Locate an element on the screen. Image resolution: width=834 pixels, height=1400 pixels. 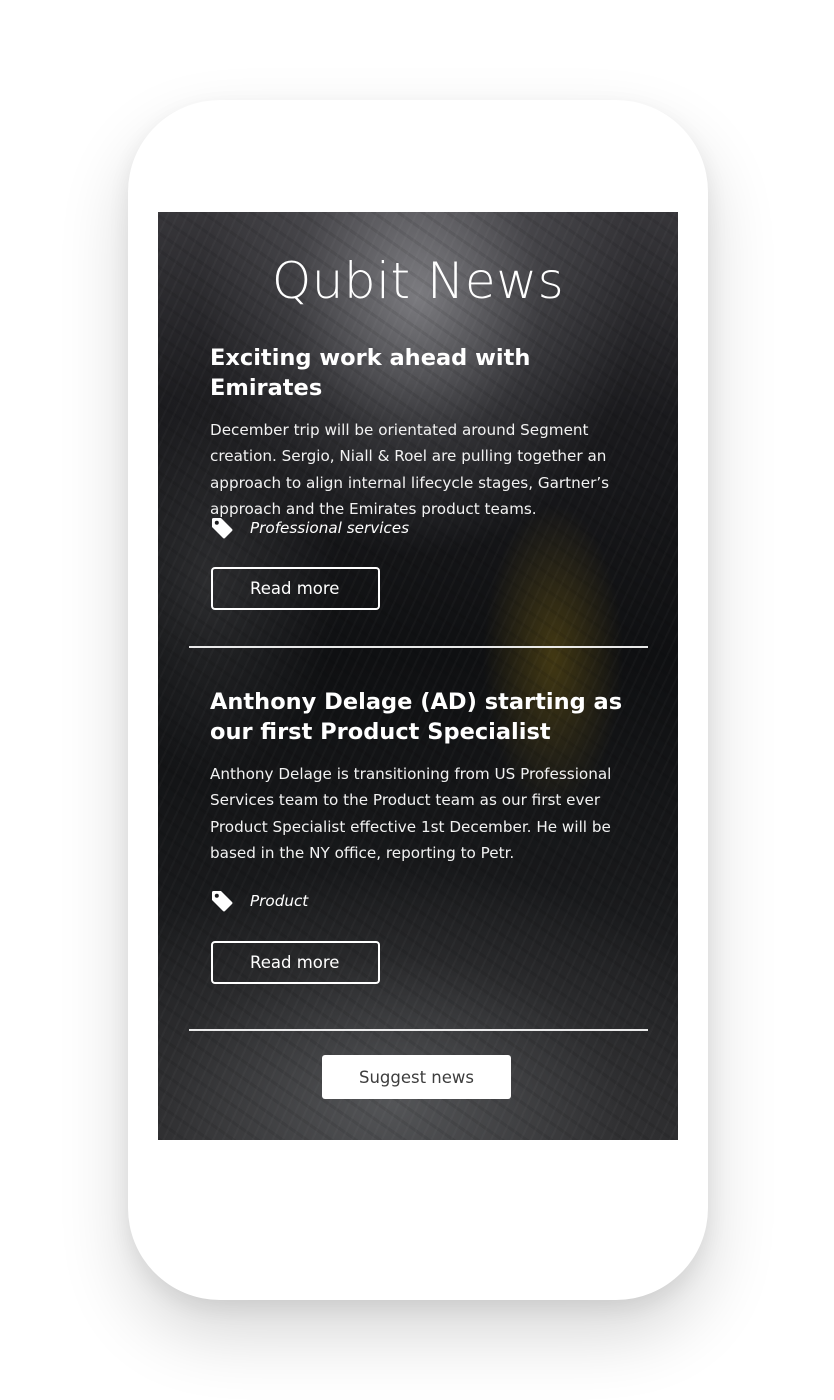
article-tag: Product is located at coordinates (259, 901).